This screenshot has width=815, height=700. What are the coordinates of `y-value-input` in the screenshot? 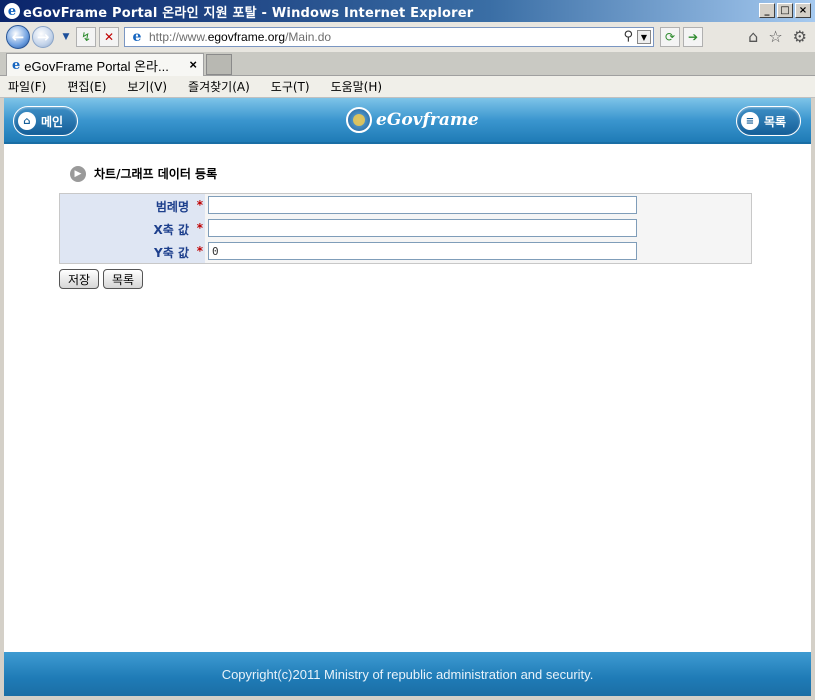 It's located at (422, 251).